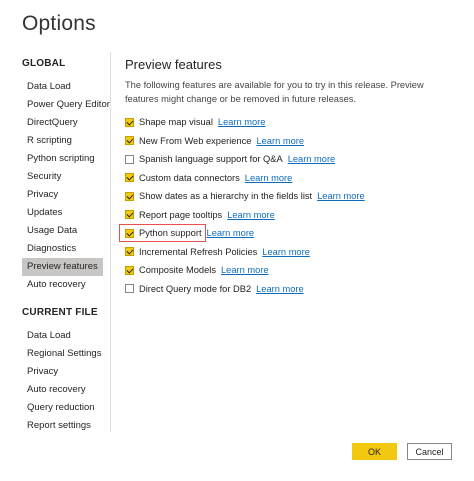  I want to click on dialog-title: Options, so click(59, 23).